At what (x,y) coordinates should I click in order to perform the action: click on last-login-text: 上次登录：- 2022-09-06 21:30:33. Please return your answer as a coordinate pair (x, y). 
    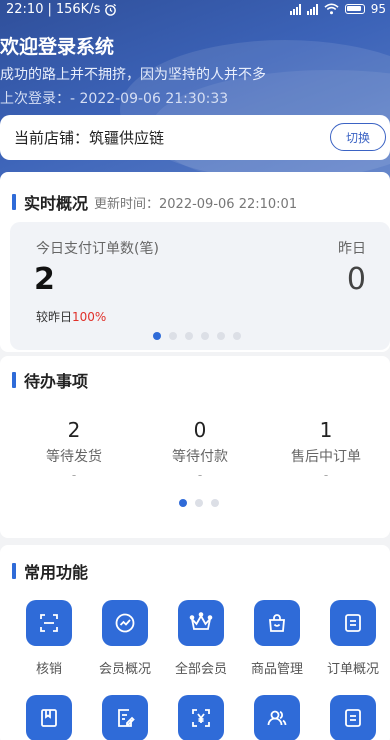
    Looking at the image, I should click on (114, 99).